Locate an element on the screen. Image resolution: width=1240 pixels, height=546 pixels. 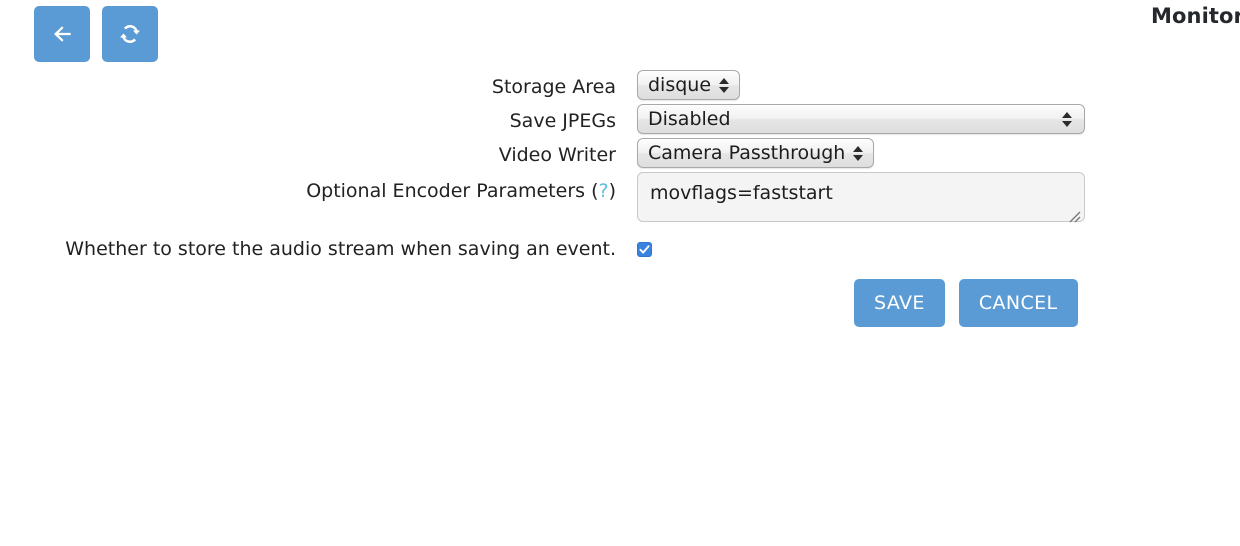
control-encoder-parameters is located at coordinates (861, 199).